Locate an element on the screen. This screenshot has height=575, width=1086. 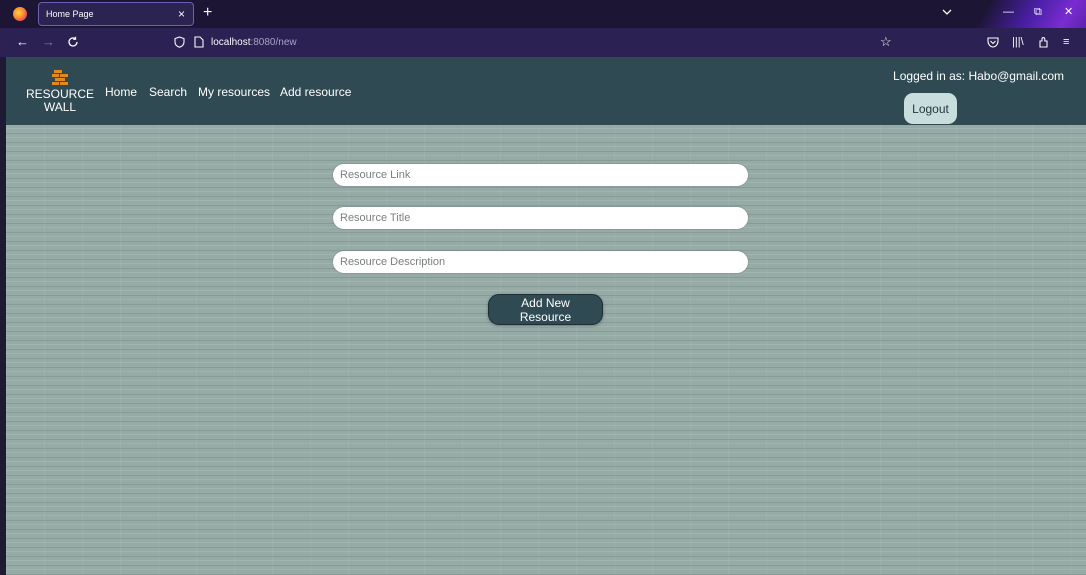
resource-title-input is located at coordinates (540, 218).